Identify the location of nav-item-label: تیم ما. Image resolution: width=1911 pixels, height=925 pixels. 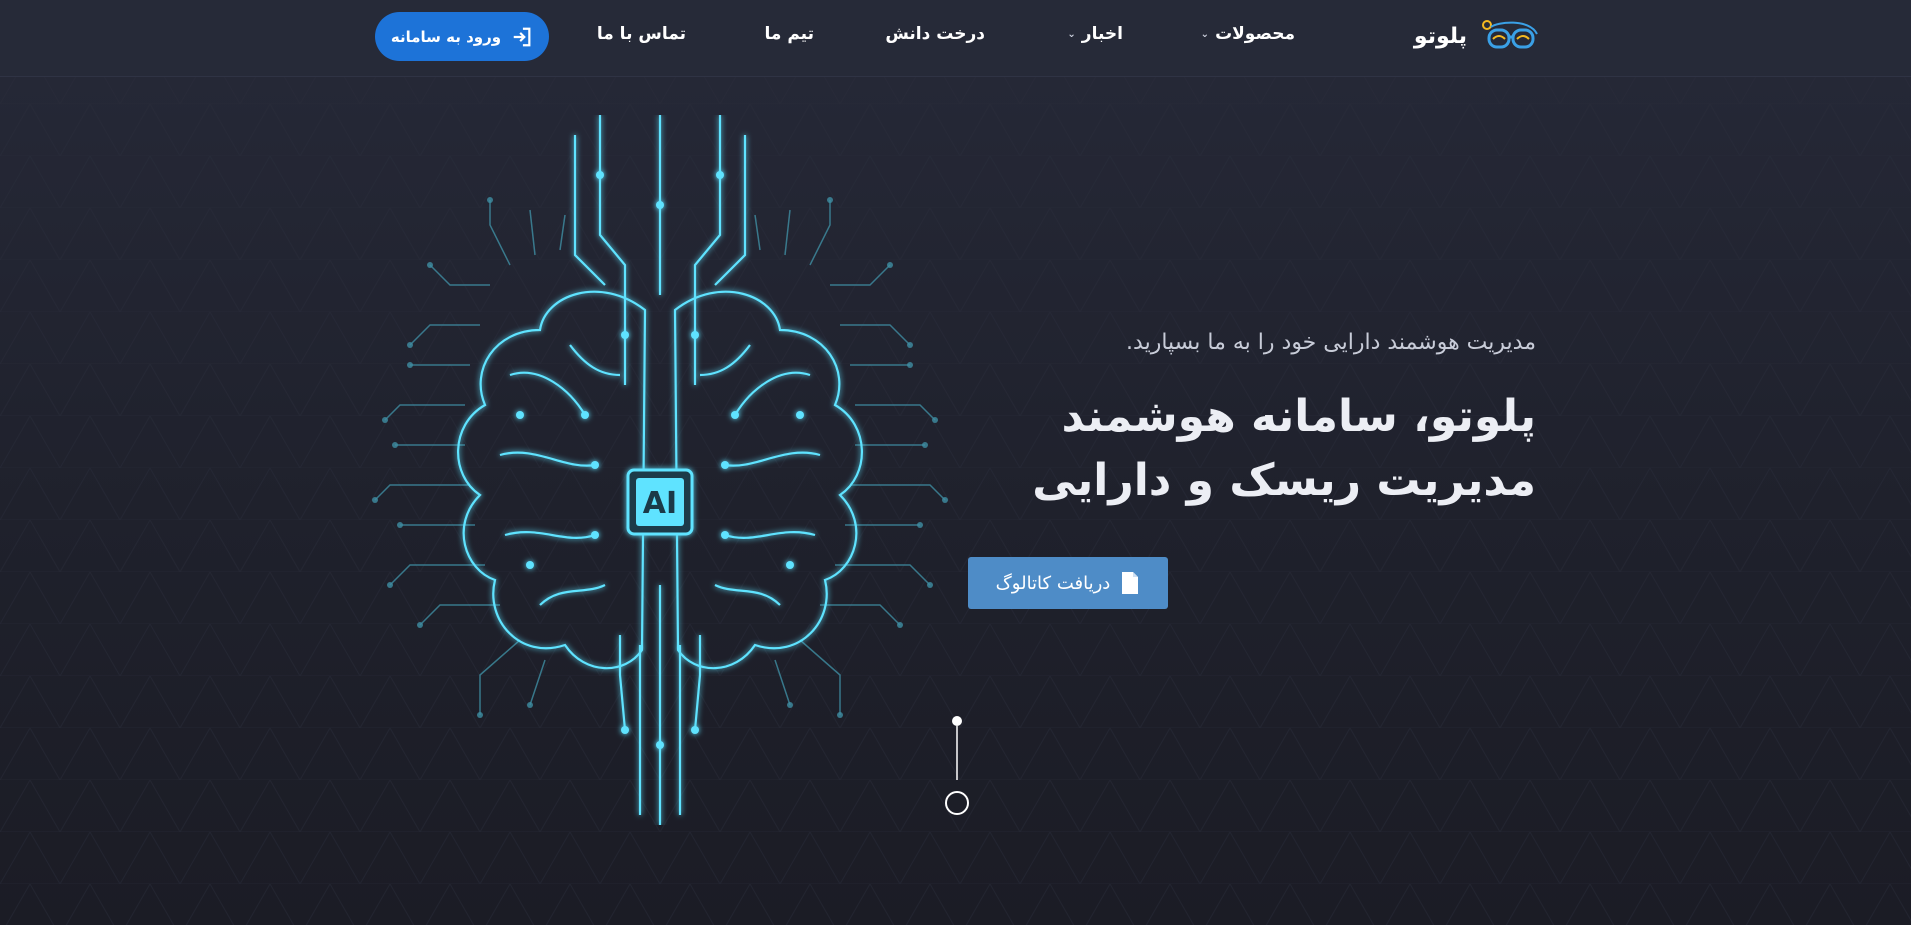
(789, 34).